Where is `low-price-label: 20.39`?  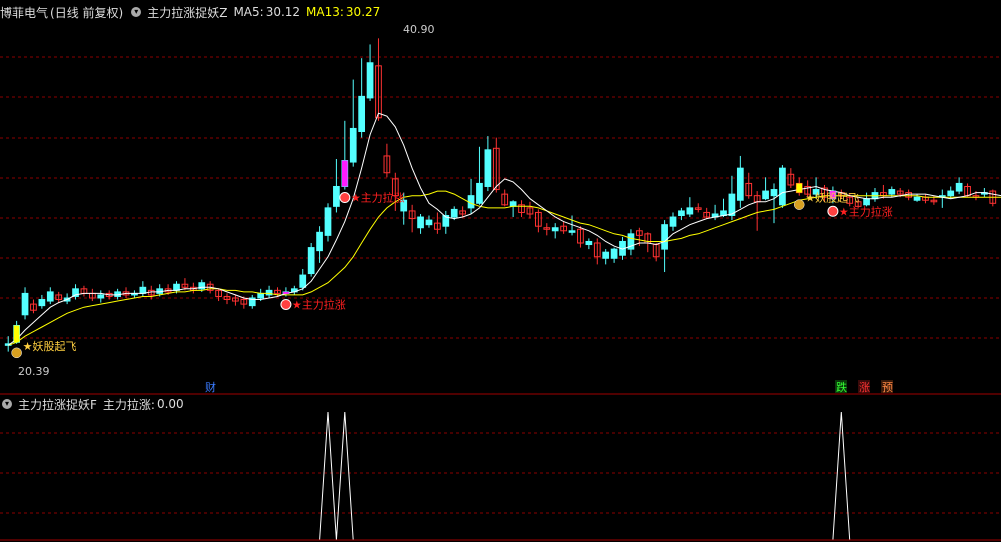
low-price-label: 20.39 is located at coordinates (34, 371).